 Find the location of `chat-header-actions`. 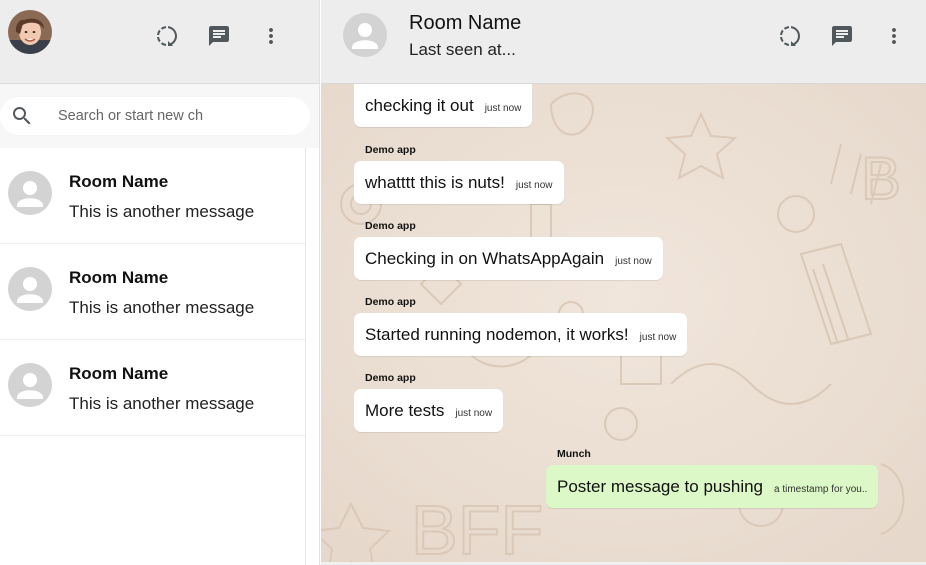

chat-header-actions is located at coordinates (841, 35).